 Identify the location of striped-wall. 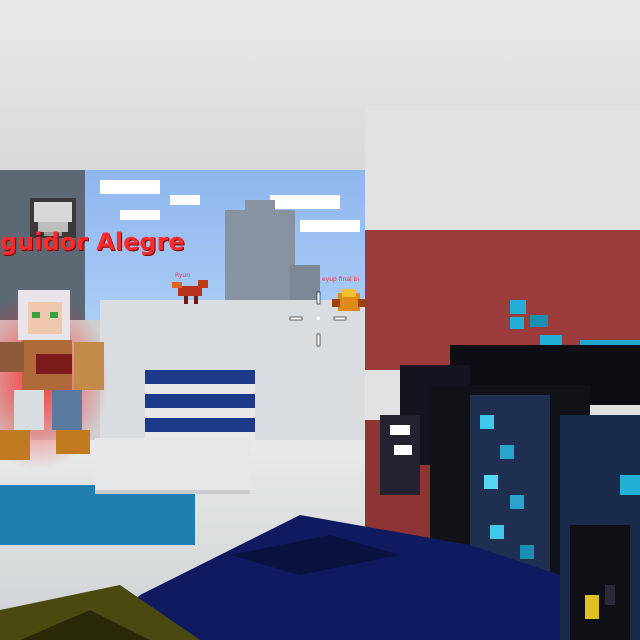
(200, 405).